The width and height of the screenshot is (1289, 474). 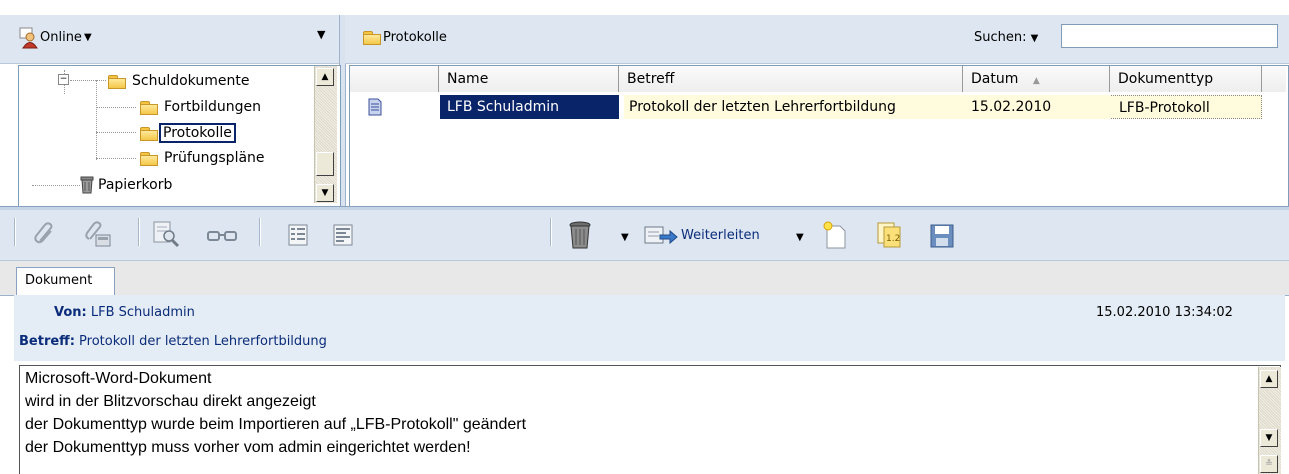 I want to click on tree-item-protokolle: Protokolle, so click(x=188, y=133).